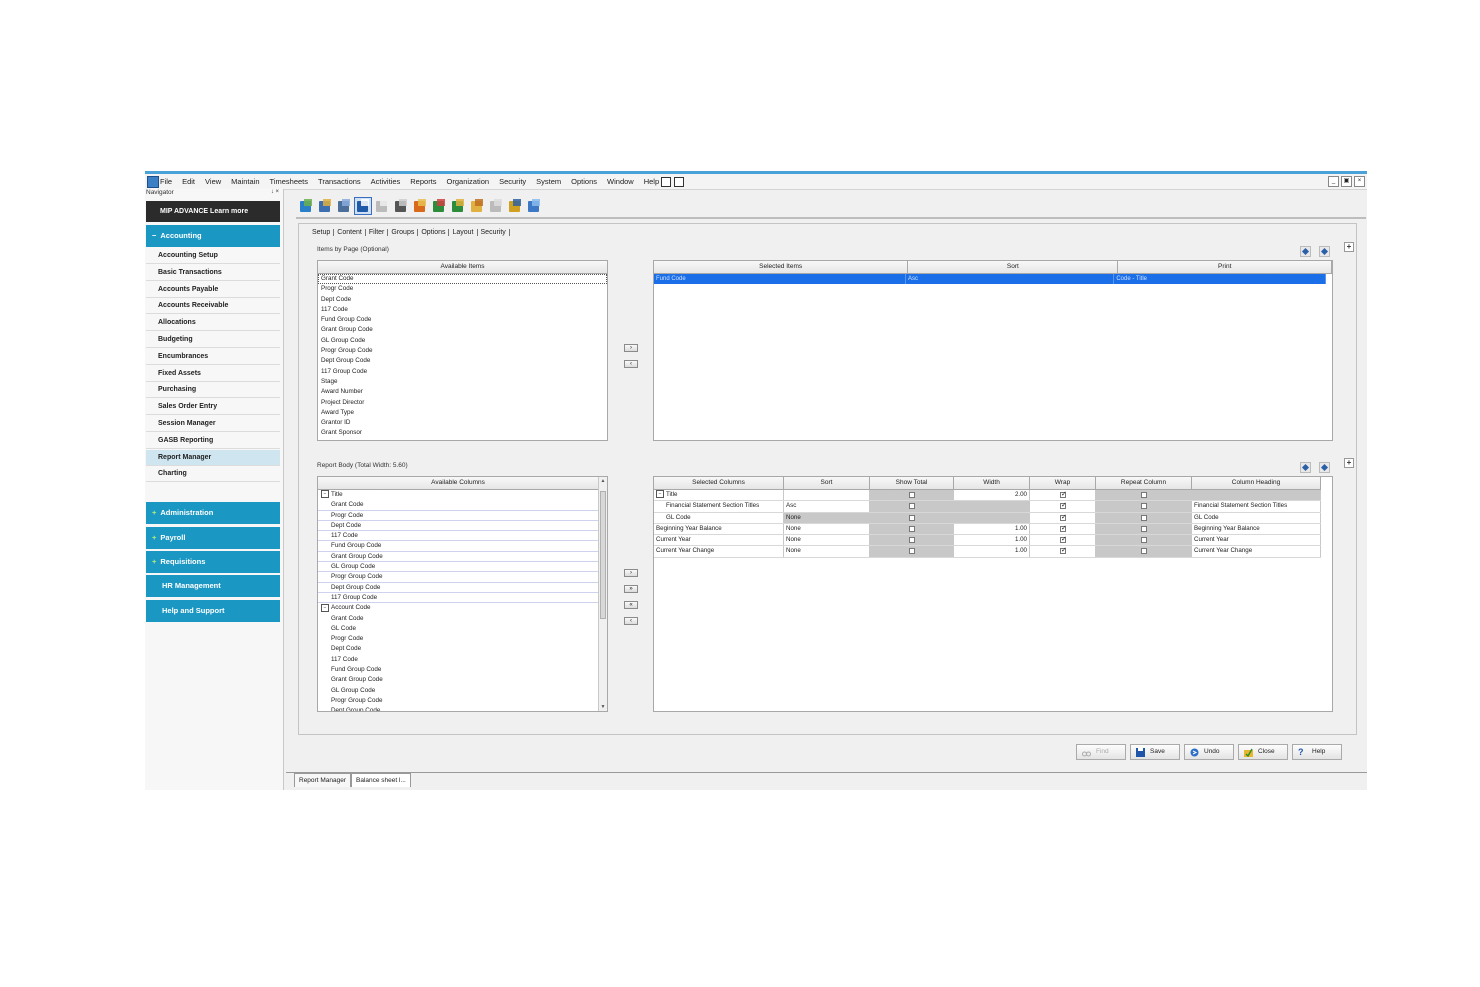 The width and height of the screenshot is (1480, 987). Describe the element at coordinates (382, 206) in the screenshot. I see `page-icon` at that location.